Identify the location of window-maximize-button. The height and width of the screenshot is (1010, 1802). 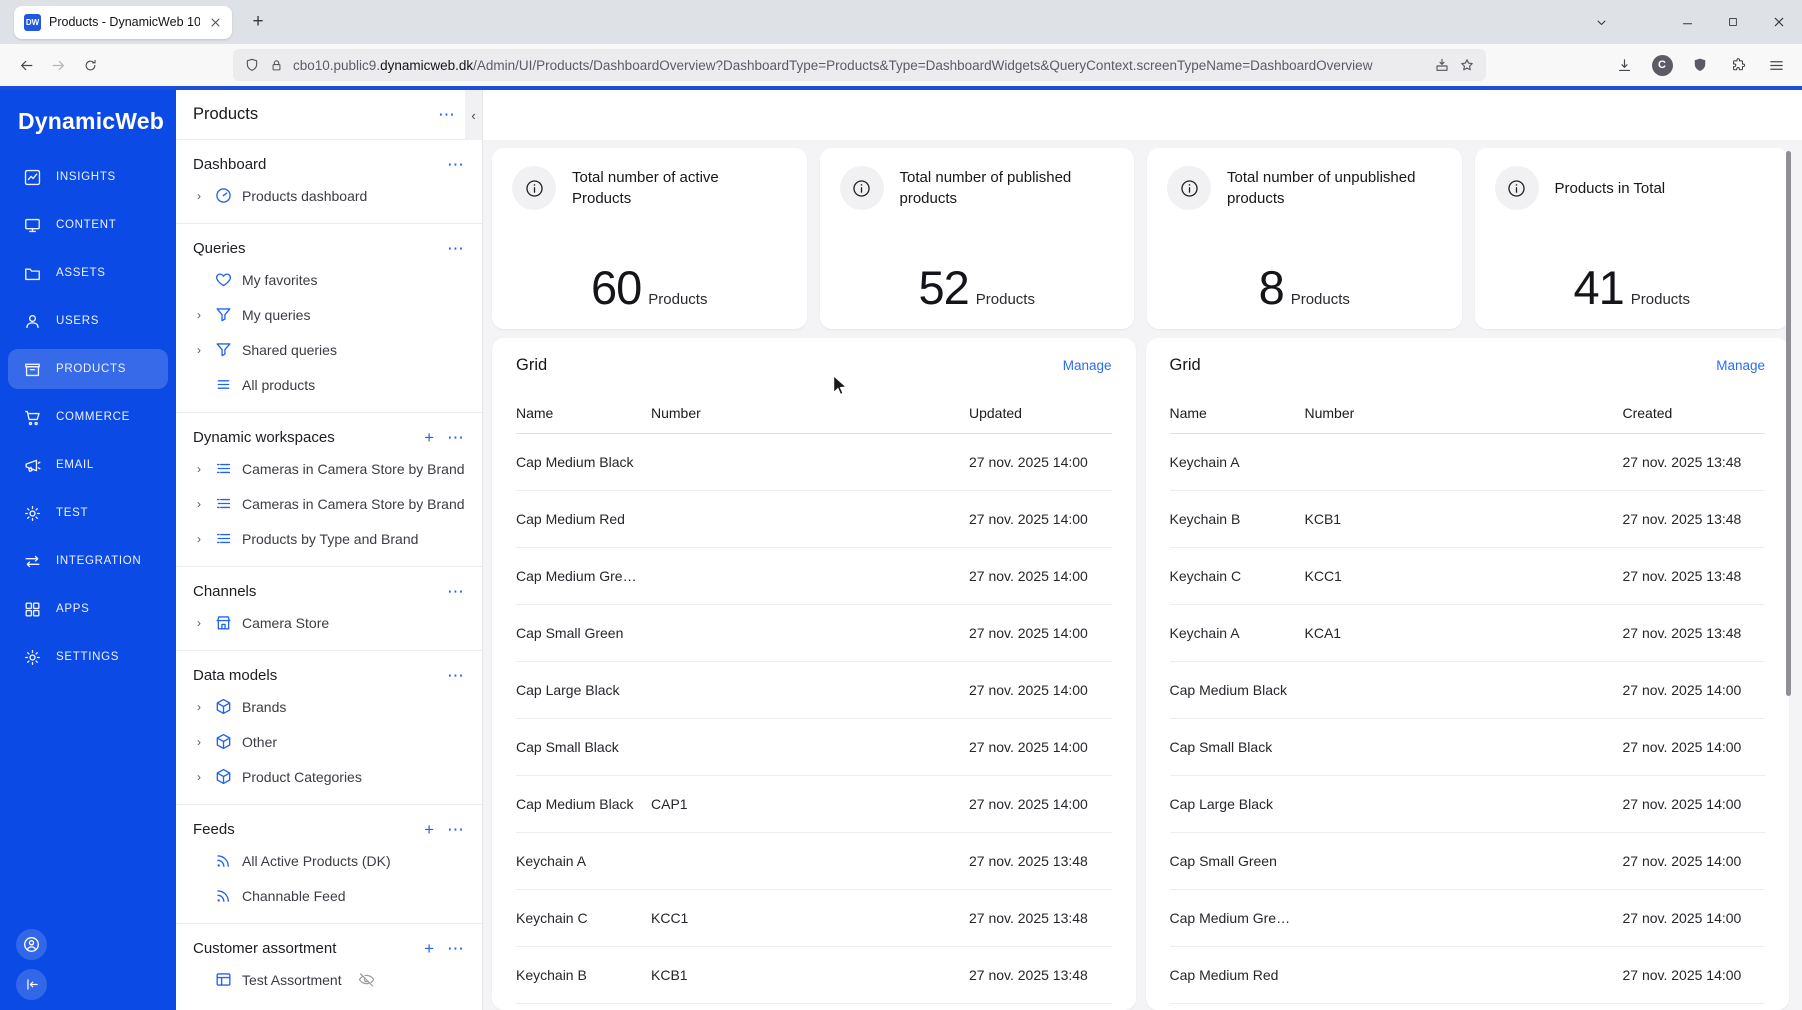
(1733, 22).